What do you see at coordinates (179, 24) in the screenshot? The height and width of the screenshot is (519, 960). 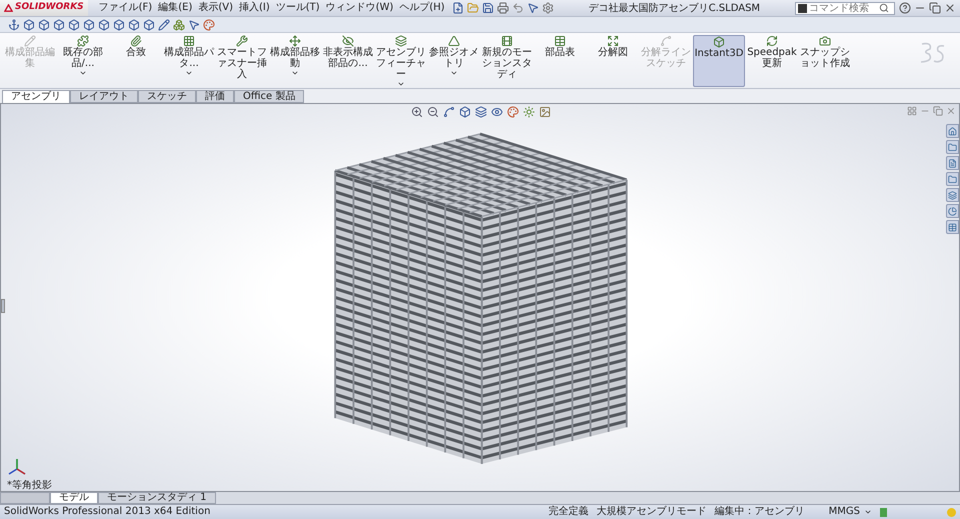 I see `boxes-icon` at bounding box center [179, 24].